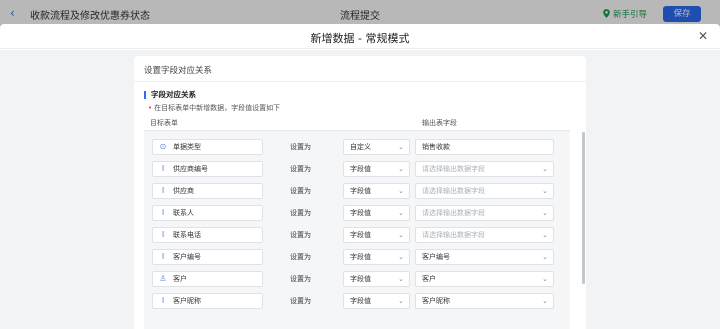 The width and height of the screenshot is (720, 329). Describe the element at coordinates (170, 95) in the screenshot. I see `section-title: 字段对应关系` at that location.